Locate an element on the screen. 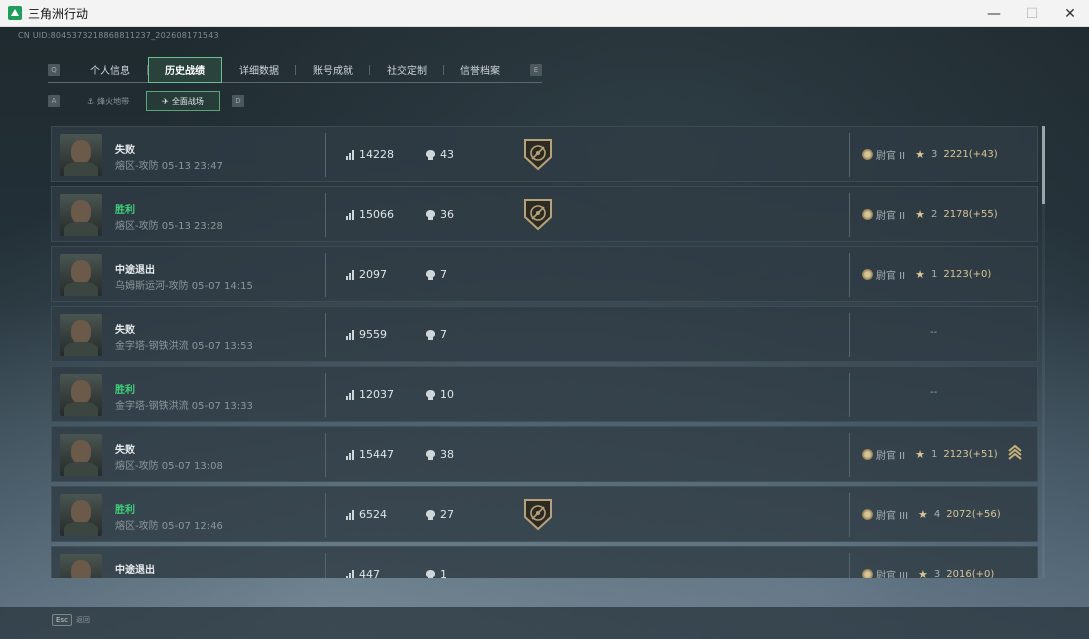 The image size is (1089, 639). match-map-time: 金字塔-钢铁洪流 05-07 13:53 is located at coordinates (184, 346).